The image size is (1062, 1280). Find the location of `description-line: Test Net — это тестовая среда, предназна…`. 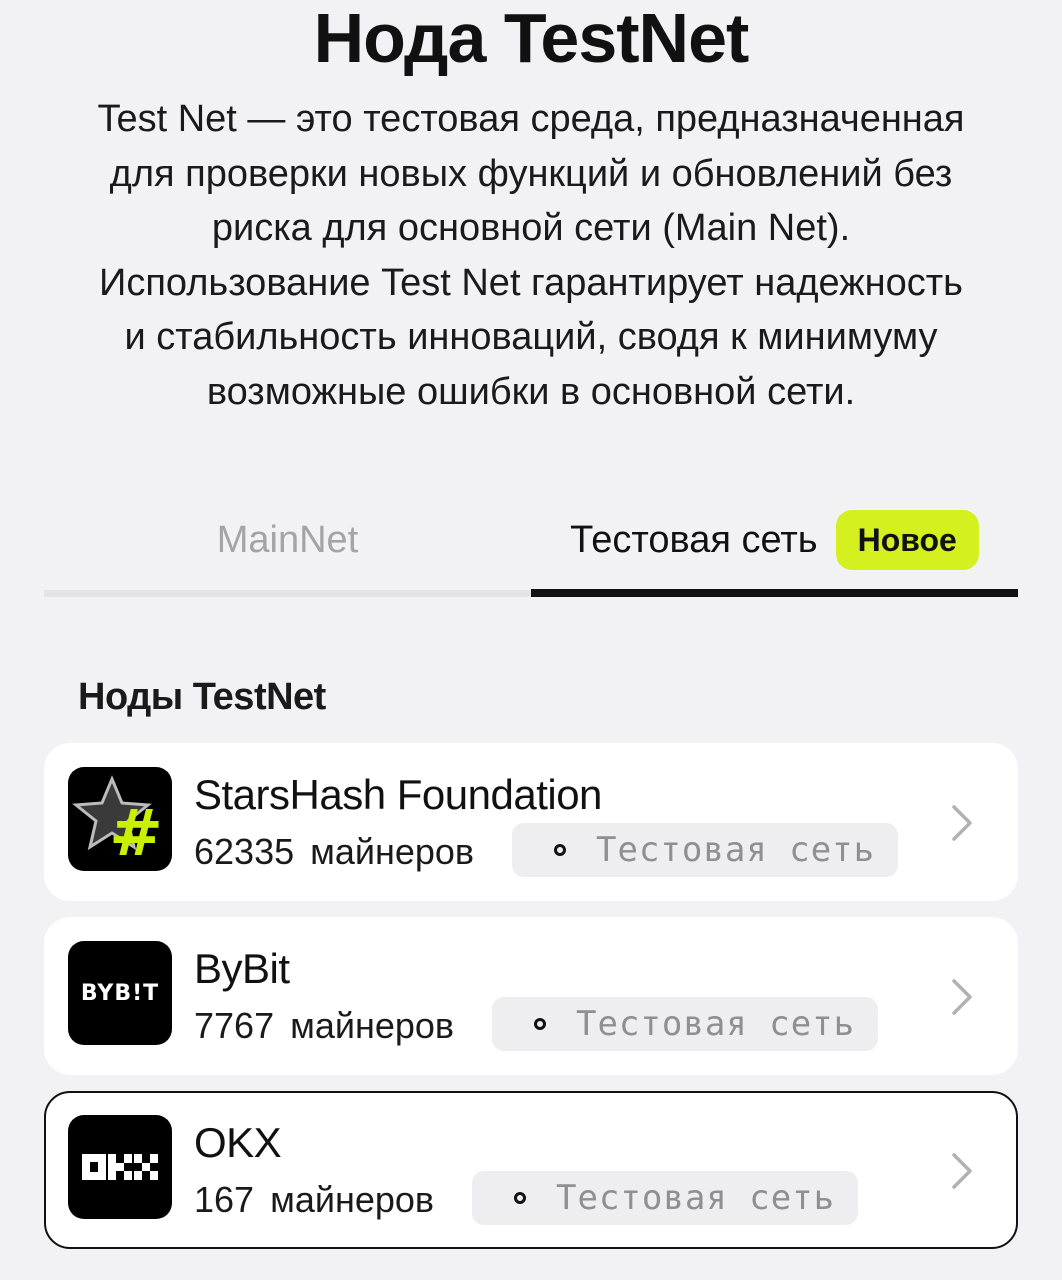

description-line: Test Net — это тестовая среда, предназна… is located at coordinates (531, 119).